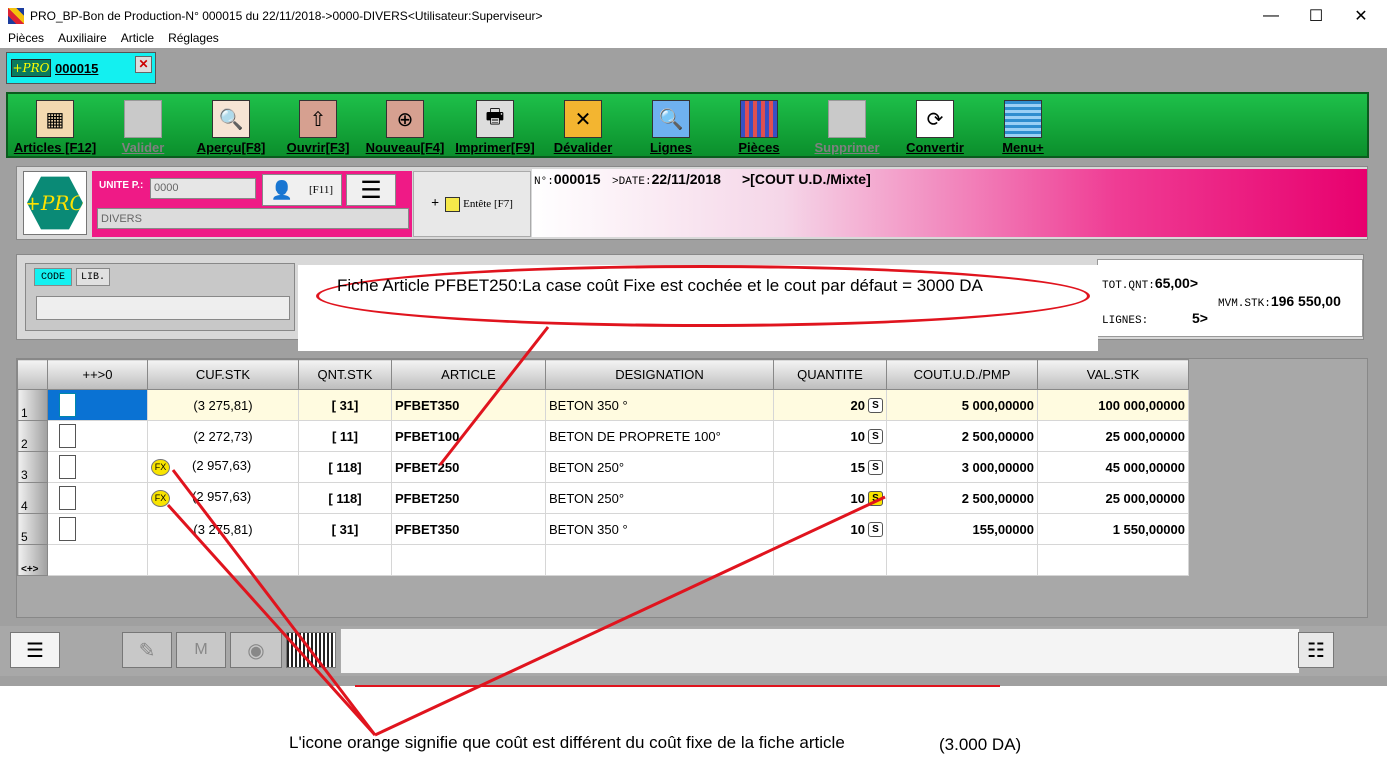  I want to click on annotation-arrow-article, so click(494, 396).